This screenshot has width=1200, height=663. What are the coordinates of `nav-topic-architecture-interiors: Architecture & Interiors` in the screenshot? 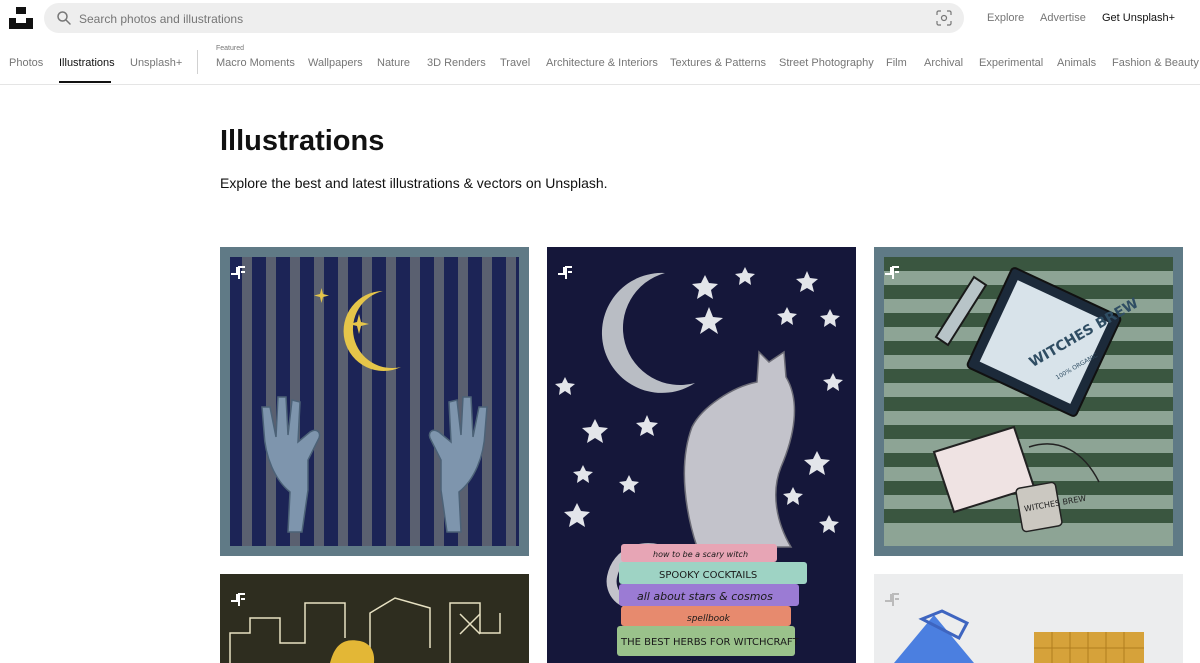 It's located at (602, 63).